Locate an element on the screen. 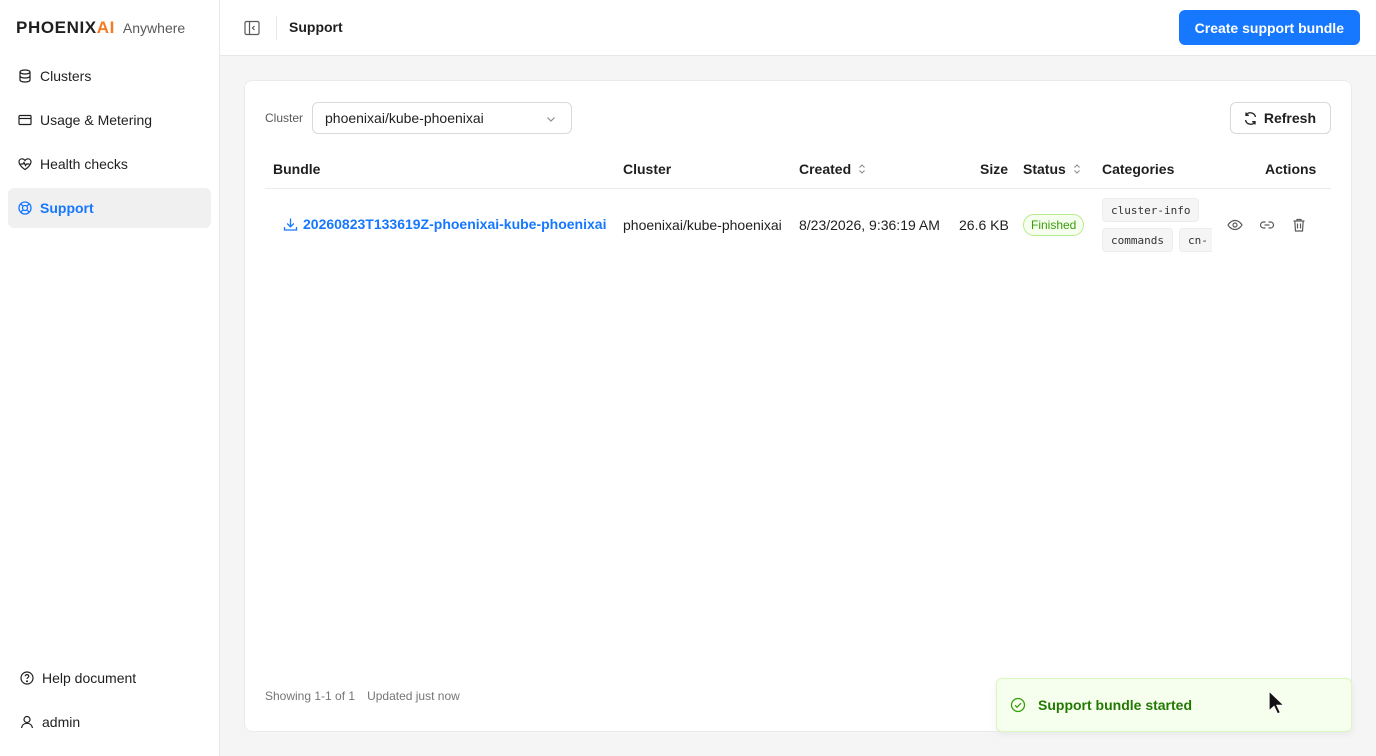 The image size is (1376, 756). column-cluster: Cluster is located at coordinates (647, 169).